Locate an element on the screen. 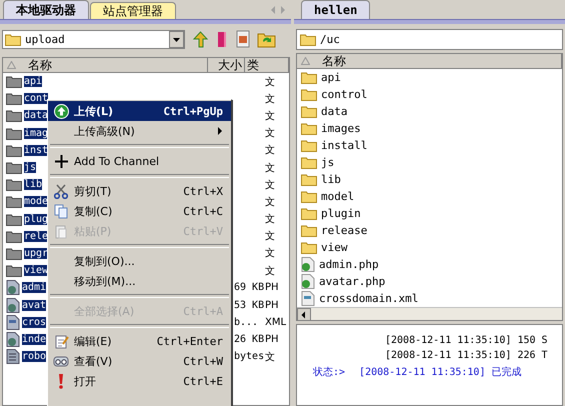 The image size is (565, 406). copy-icon is located at coordinates (61, 211).